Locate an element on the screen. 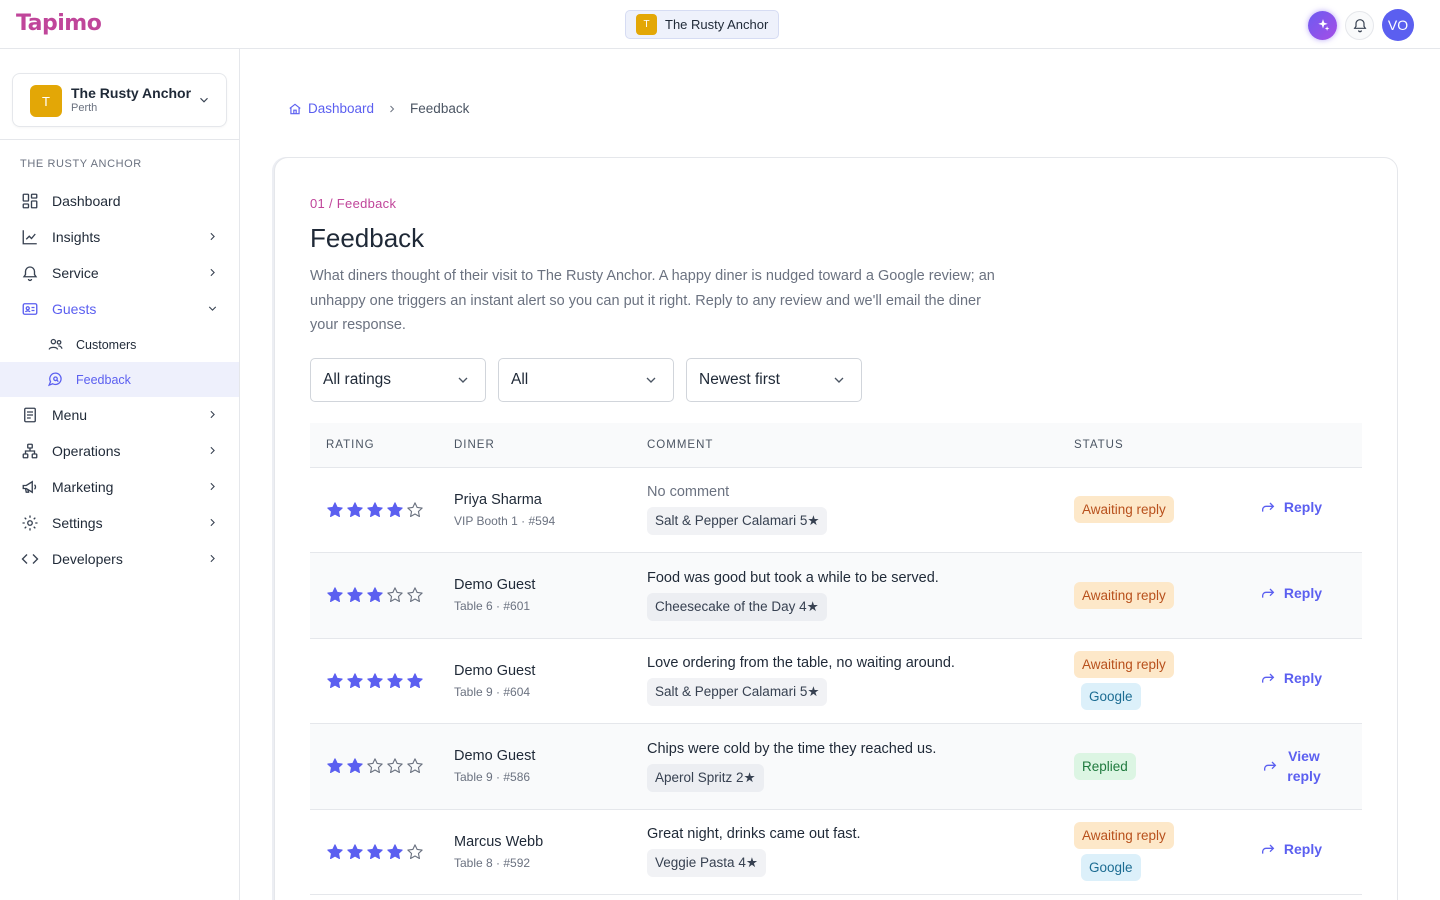  sidebar-item-dashboard: Dashboard is located at coordinates (119, 201).